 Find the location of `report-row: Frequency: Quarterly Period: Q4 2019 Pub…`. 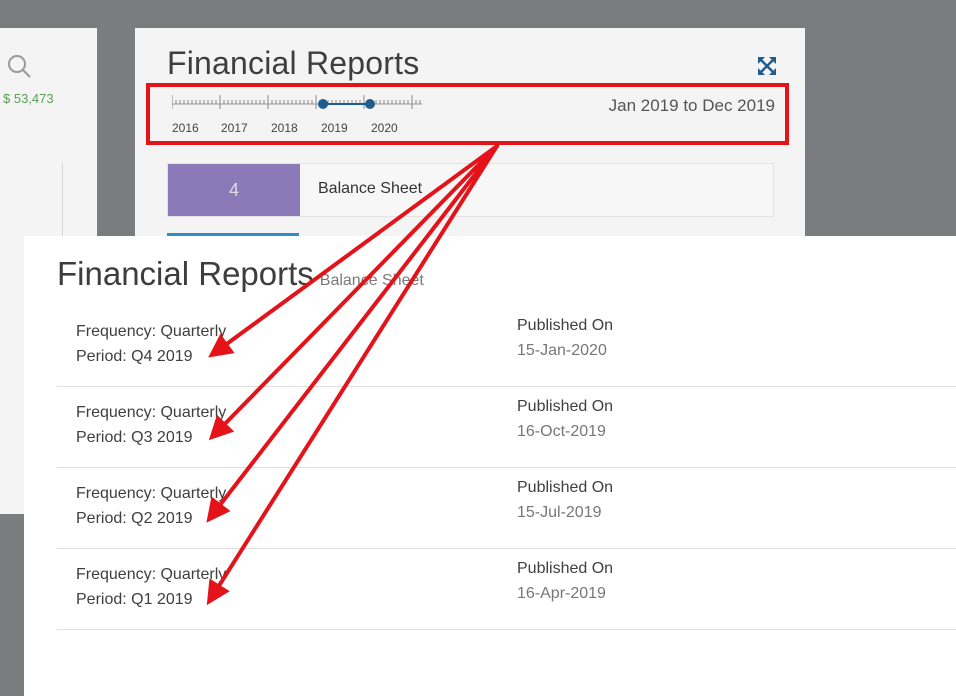

report-row: Frequency: Quarterly Period: Q4 2019 Pub… is located at coordinates (506, 346).